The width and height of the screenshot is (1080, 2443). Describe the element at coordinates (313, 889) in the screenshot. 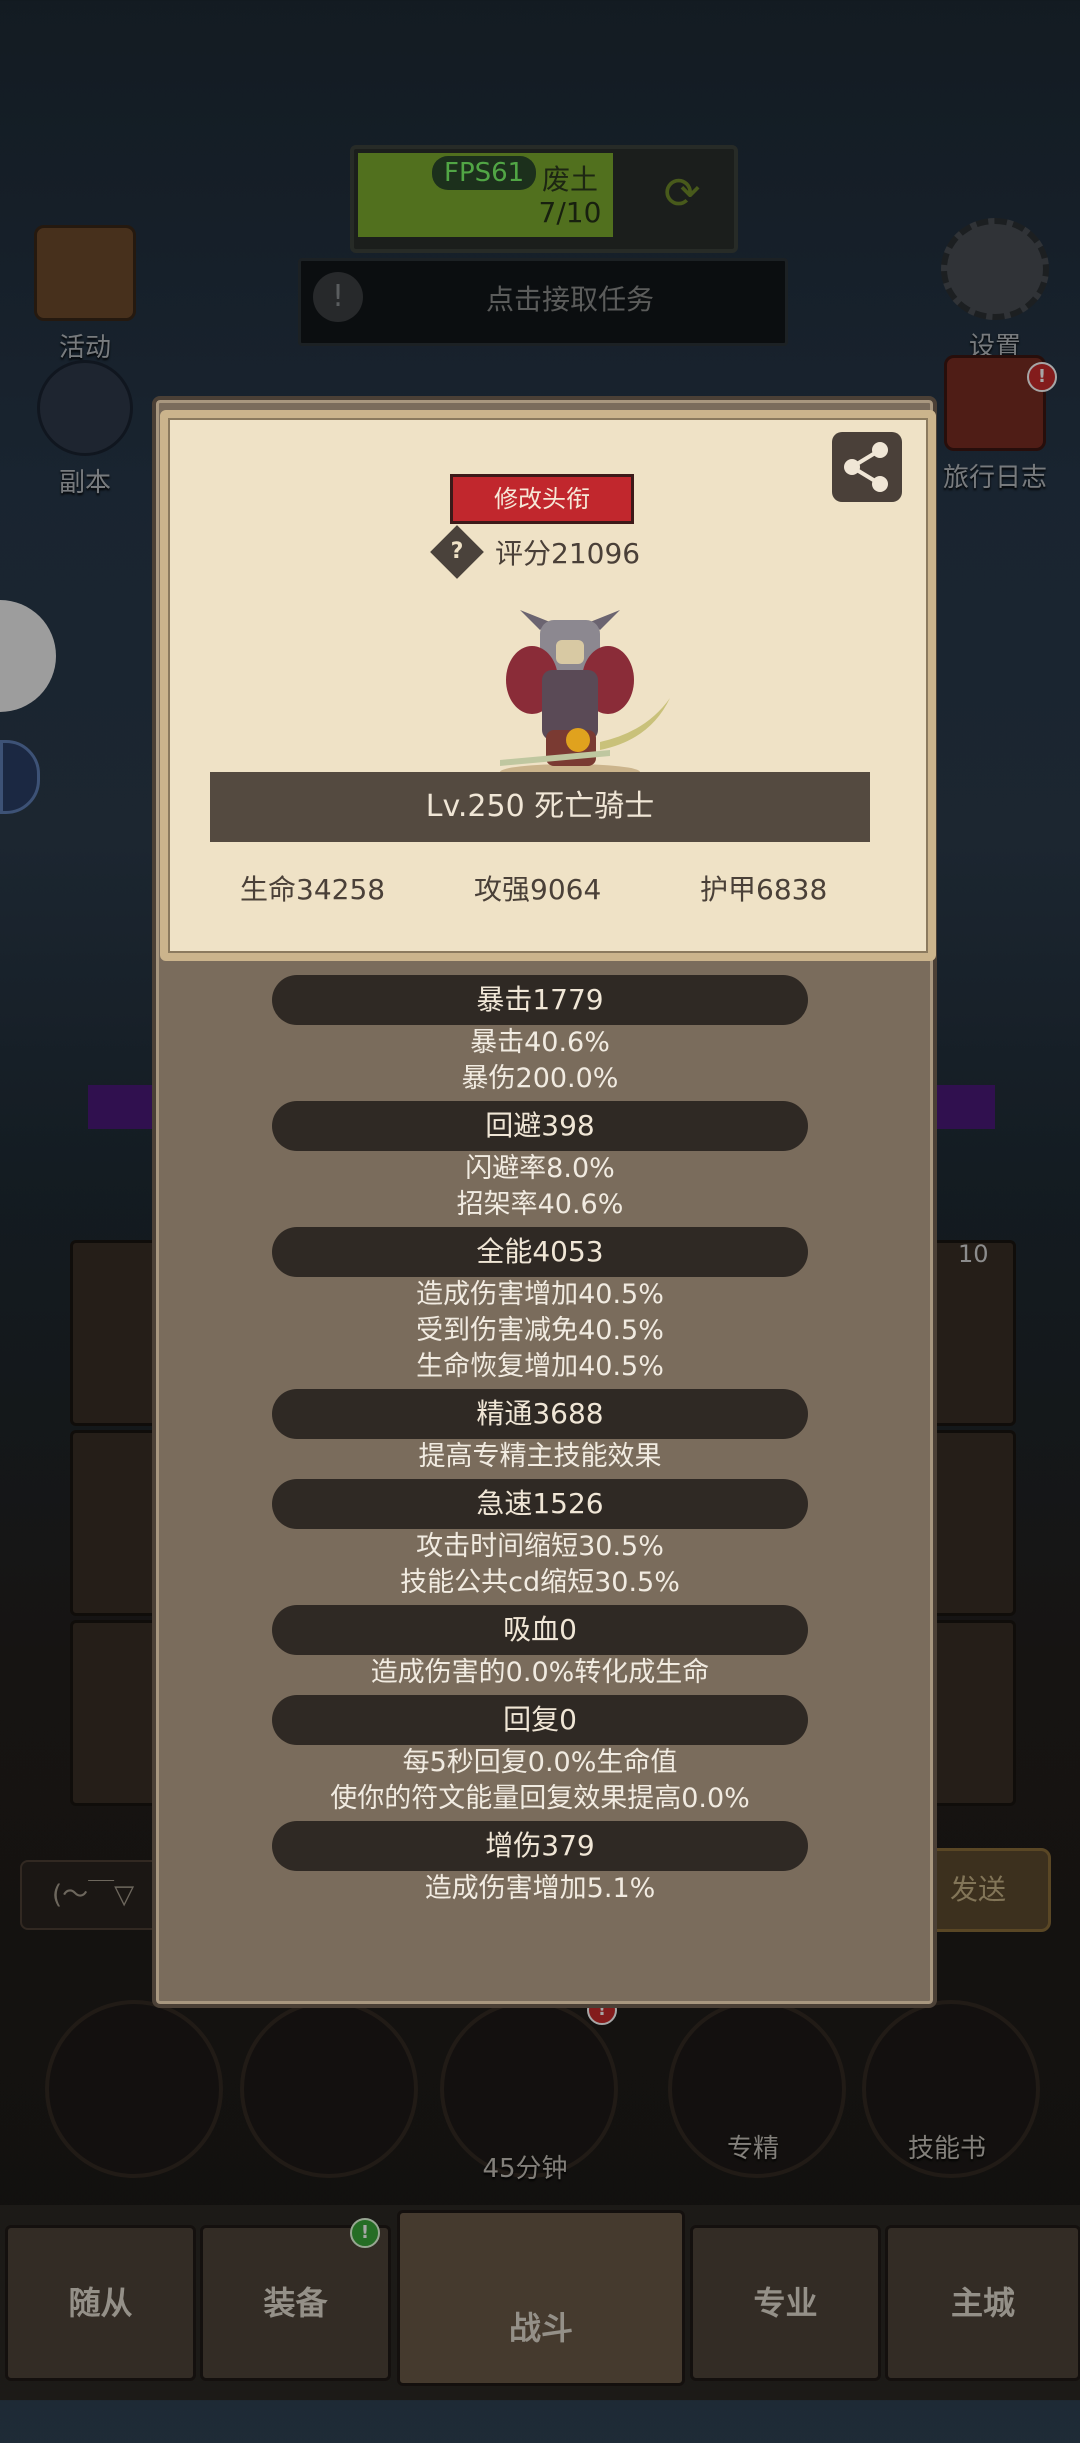

I see `hp-stat: 生命34258` at that location.